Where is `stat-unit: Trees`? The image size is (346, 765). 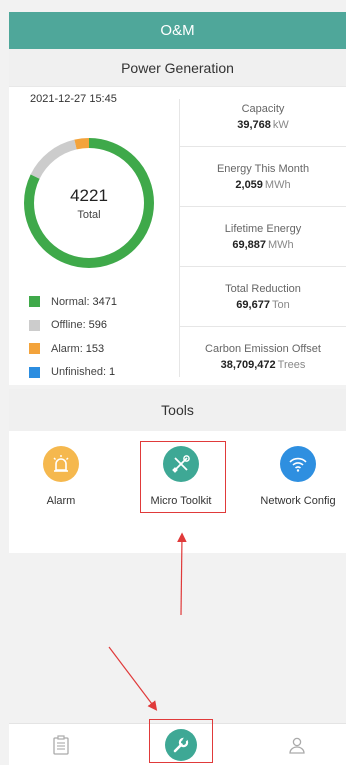 stat-unit: Trees is located at coordinates (291, 365).